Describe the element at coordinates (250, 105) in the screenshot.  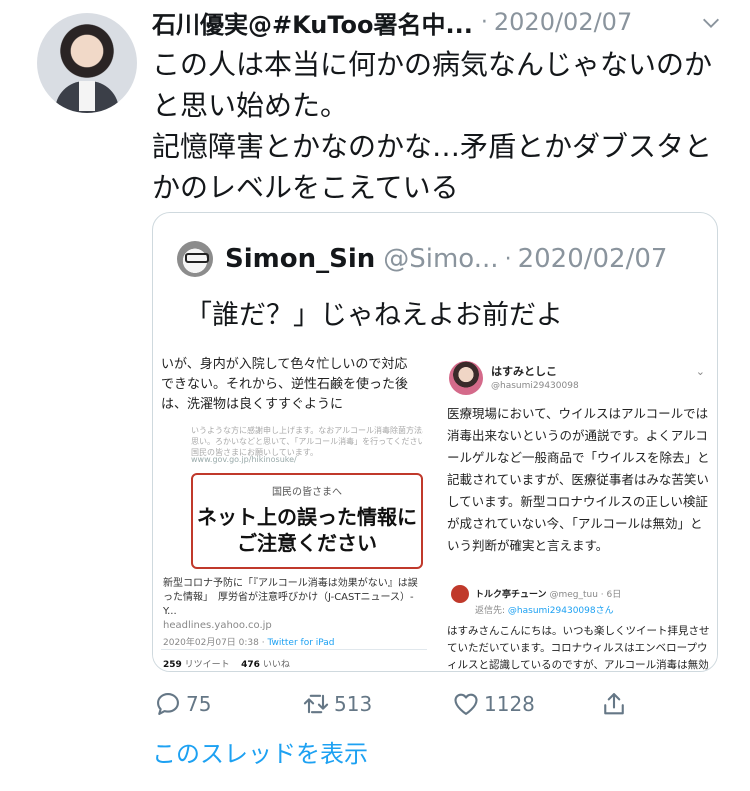
I see `tweet-text-line: と思い始めた。` at that location.